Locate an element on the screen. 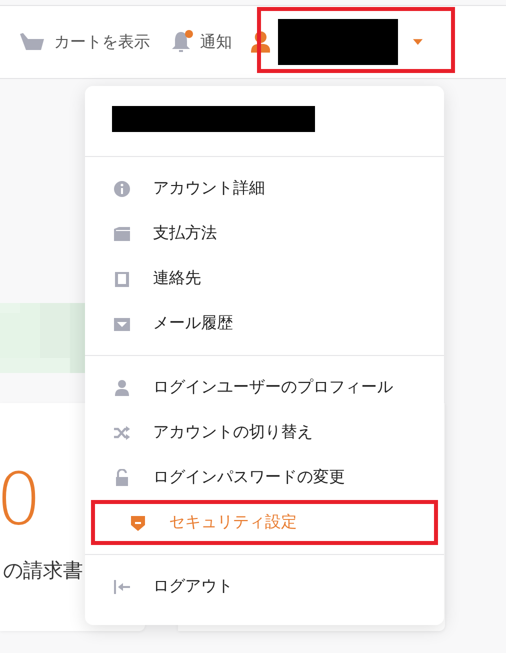  invoice-count: 0 is located at coordinates (21, 499).